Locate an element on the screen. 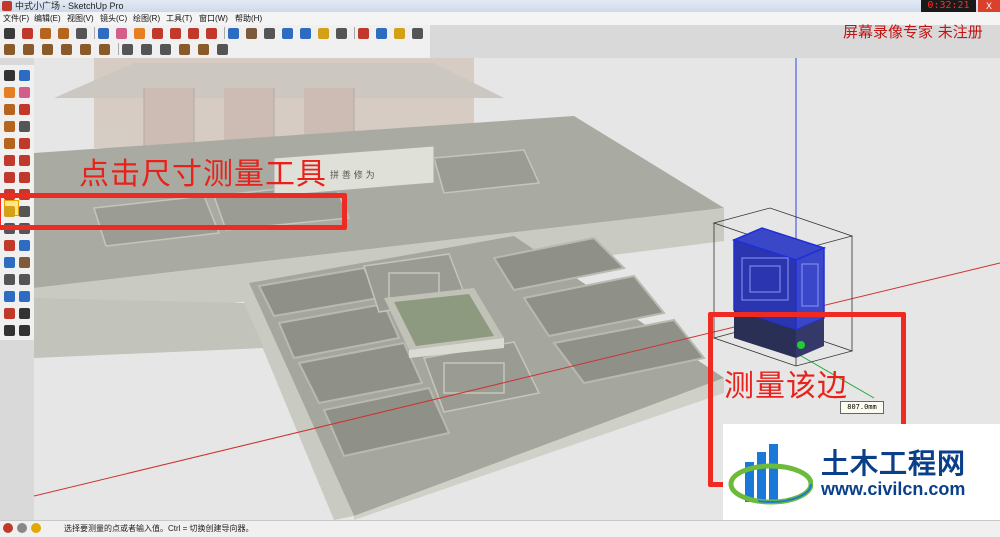  extension-icon is located at coordinates (417, 33).